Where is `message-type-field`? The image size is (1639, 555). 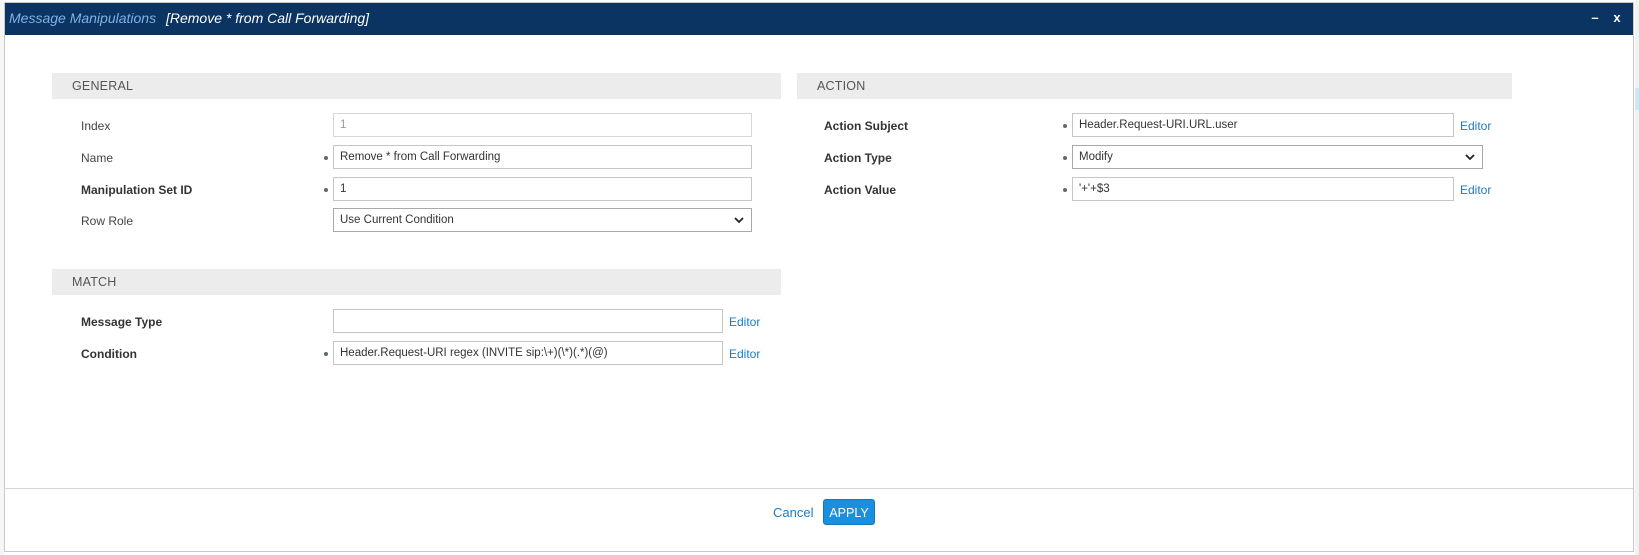
message-type-field is located at coordinates (528, 321).